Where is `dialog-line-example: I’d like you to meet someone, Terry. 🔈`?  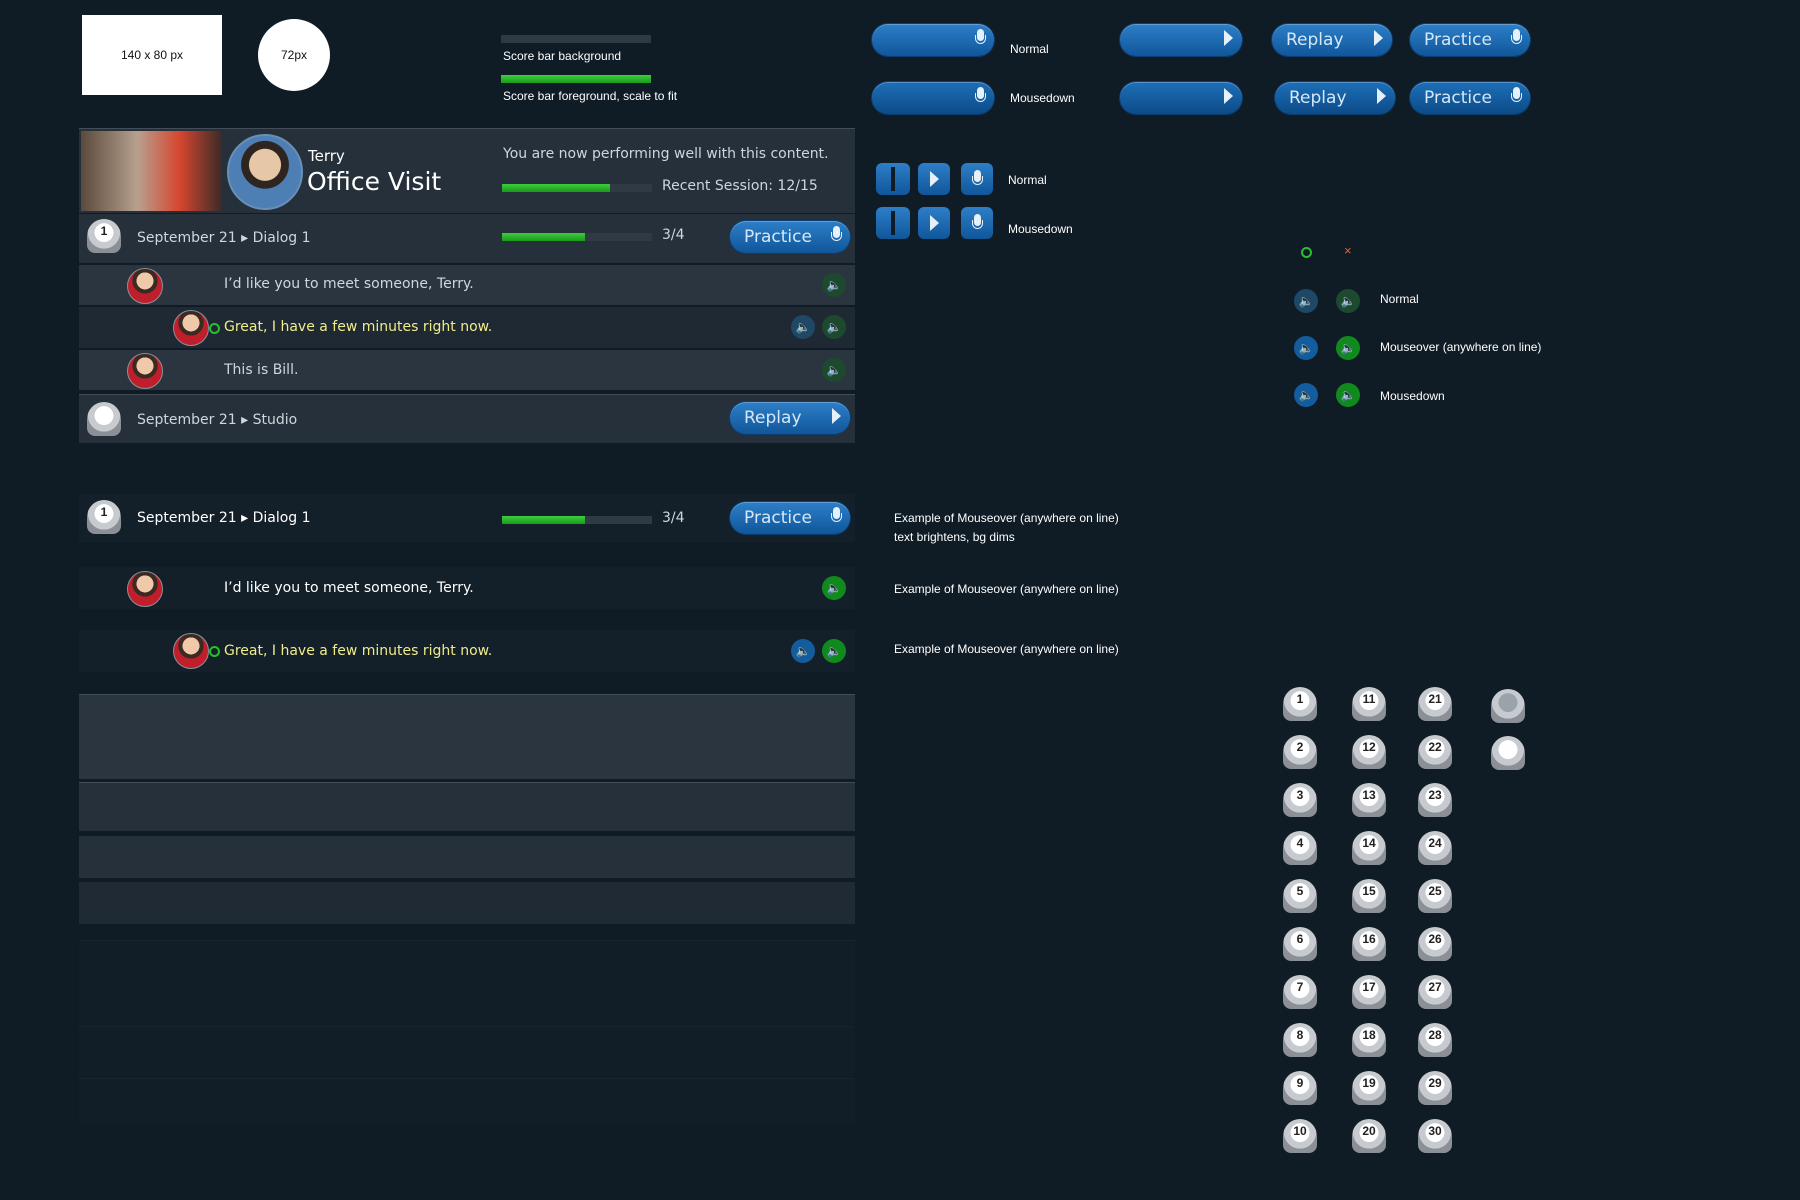
dialog-line-example: I’d like you to meet someone, Terry. 🔈 is located at coordinates (467, 588).